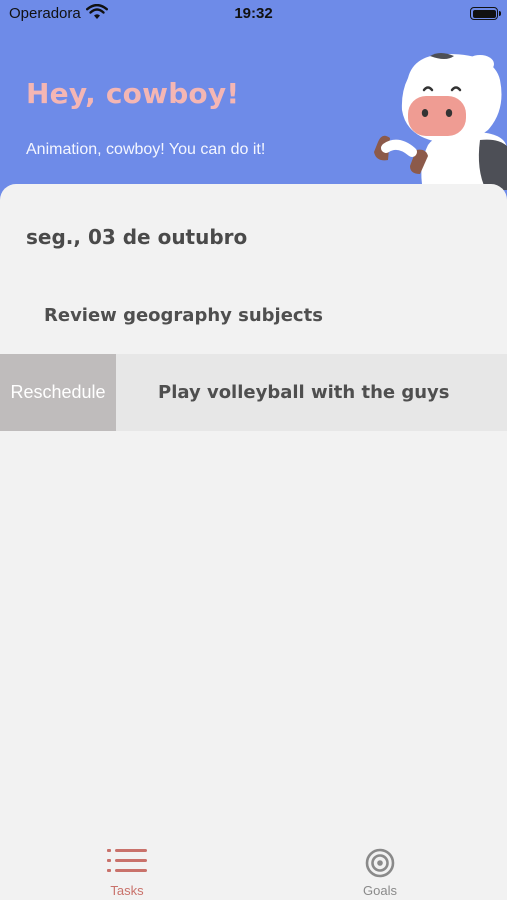 The width and height of the screenshot is (507, 900). Describe the element at coordinates (440, 121) in the screenshot. I see `cow-illustration` at that location.